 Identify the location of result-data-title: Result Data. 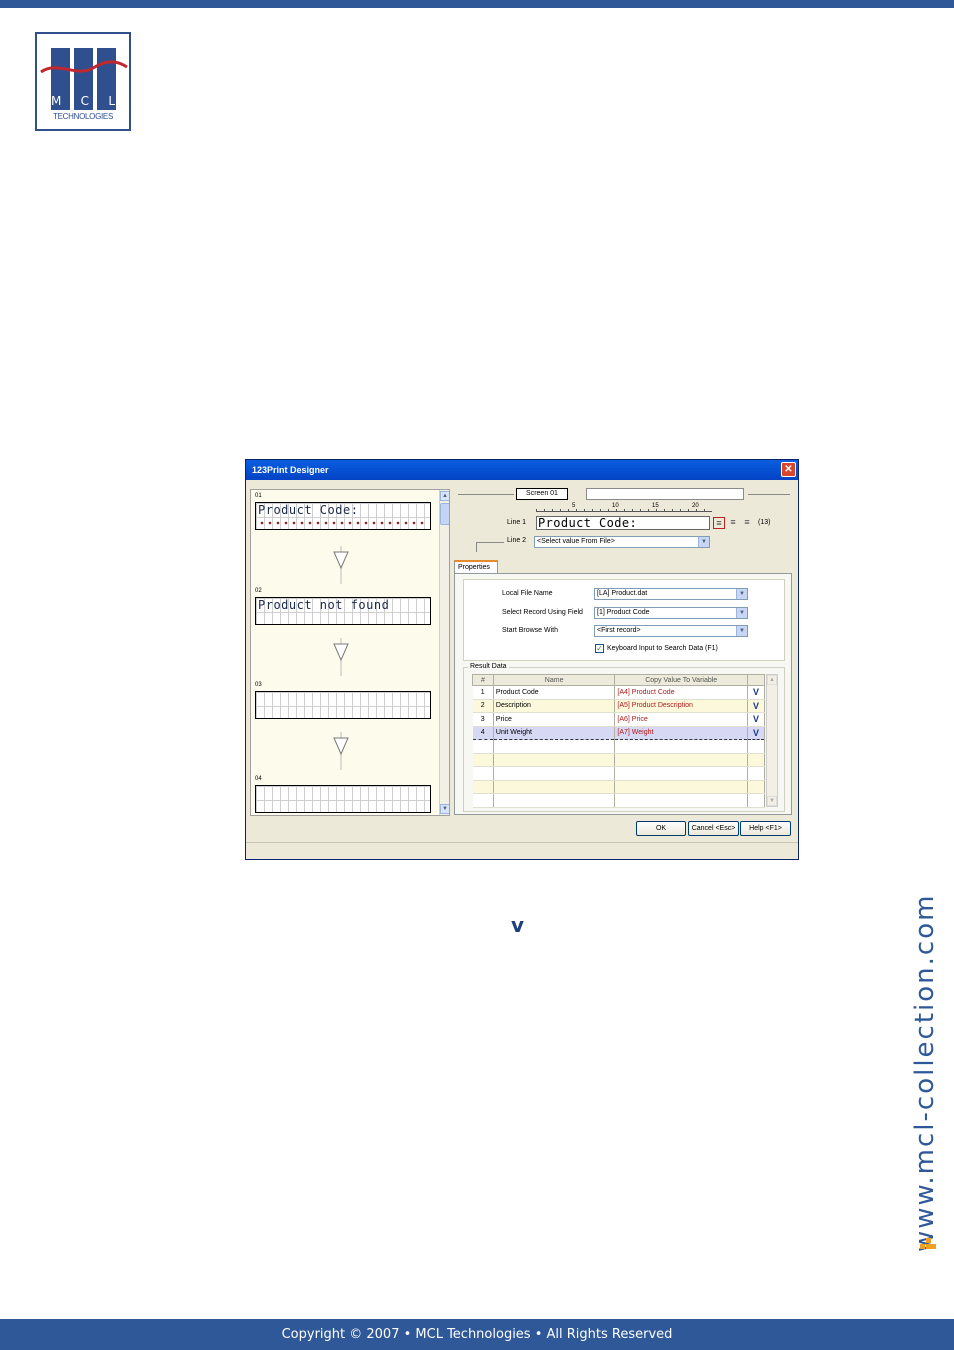
(488, 666).